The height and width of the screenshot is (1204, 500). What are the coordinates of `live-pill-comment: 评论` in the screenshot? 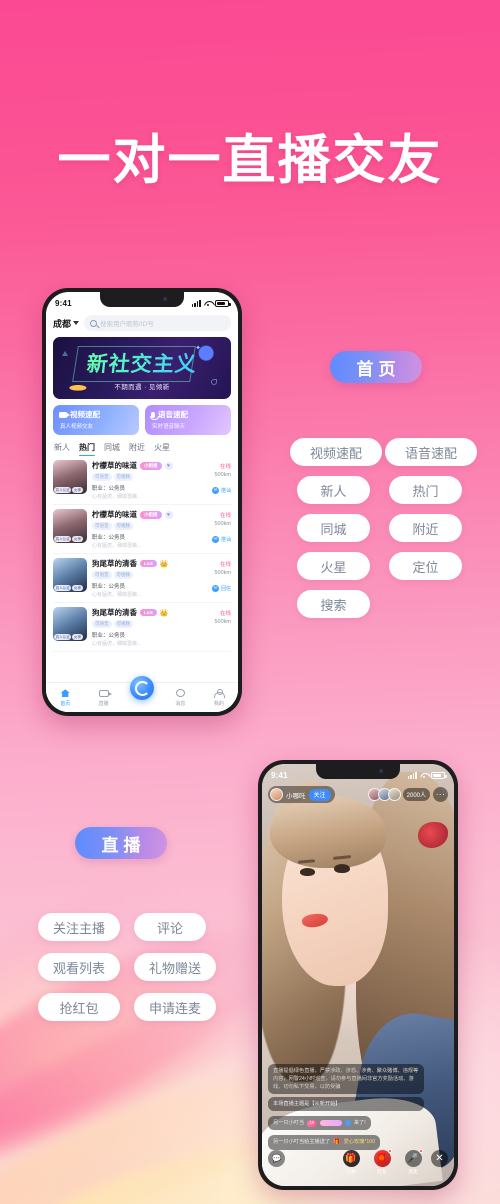 It's located at (170, 927).